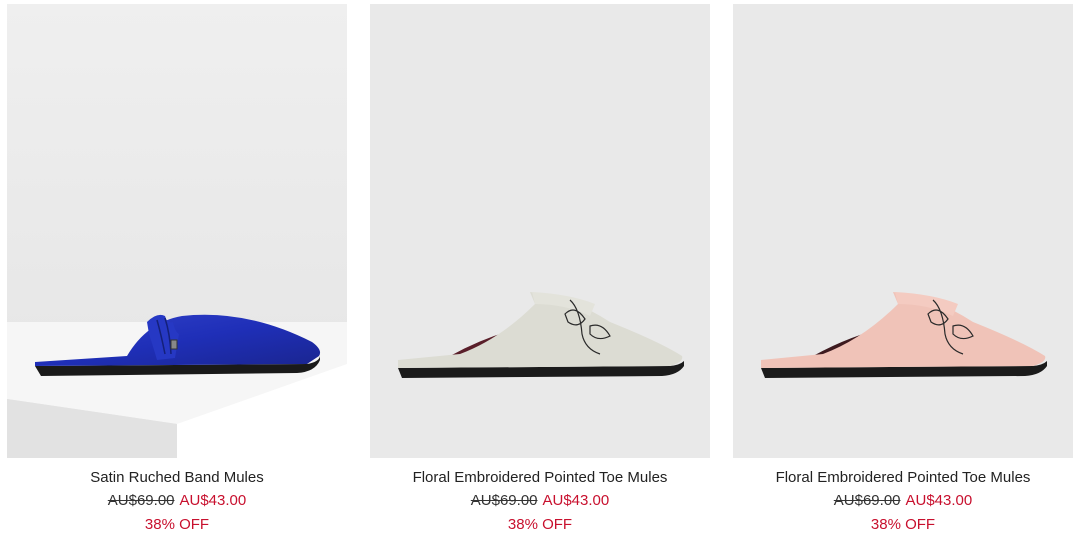  What do you see at coordinates (176, 478) in the screenshot?
I see `product-name: Satin Ruched Band Mules` at bounding box center [176, 478].